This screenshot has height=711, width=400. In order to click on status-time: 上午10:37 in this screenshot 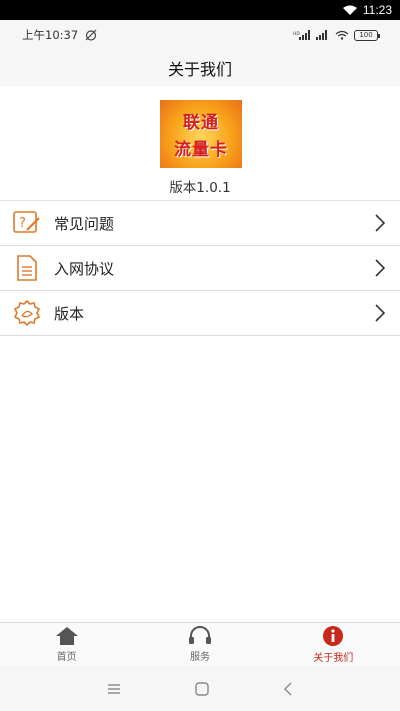, I will do `click(50, 35)`.